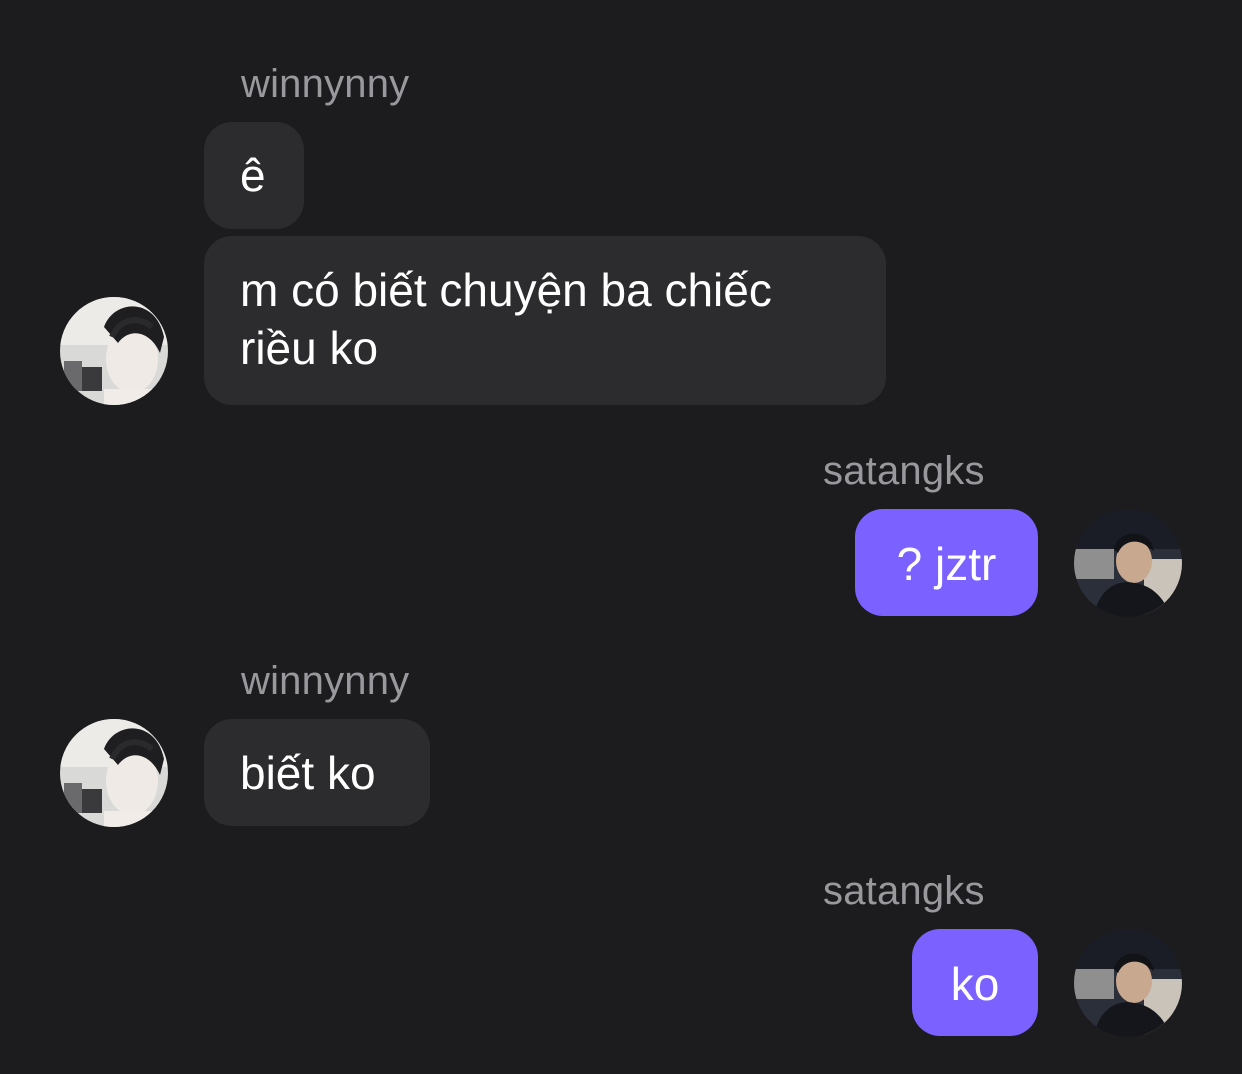 The width and height of the screenshot is (1242, 1074). I want to click on message-bubble: biết ko, so click(317, 772).